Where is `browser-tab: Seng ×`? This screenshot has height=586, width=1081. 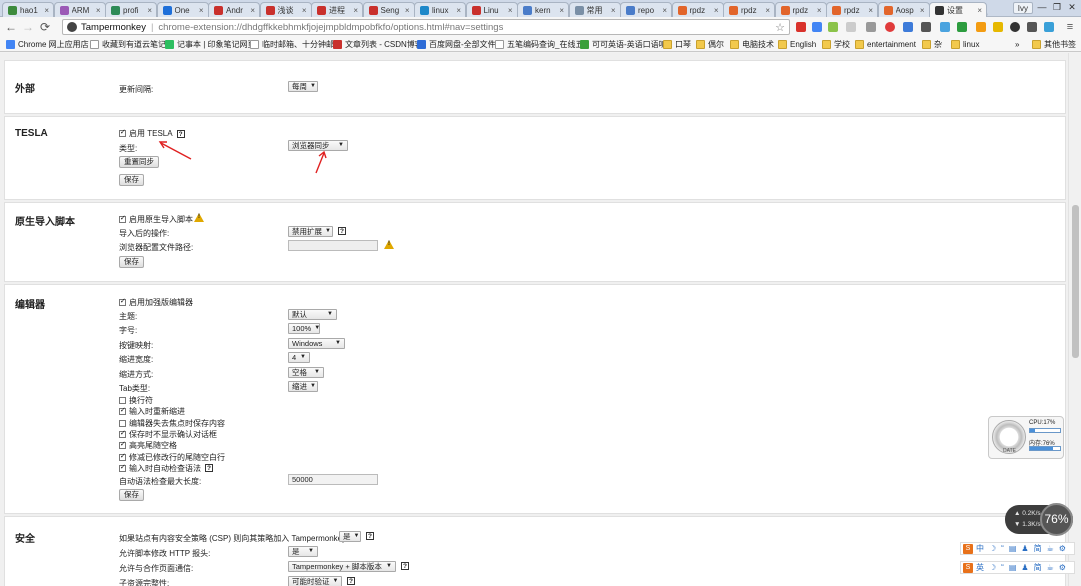 browser-tab: Seng × is located at coordinates (388, 9).